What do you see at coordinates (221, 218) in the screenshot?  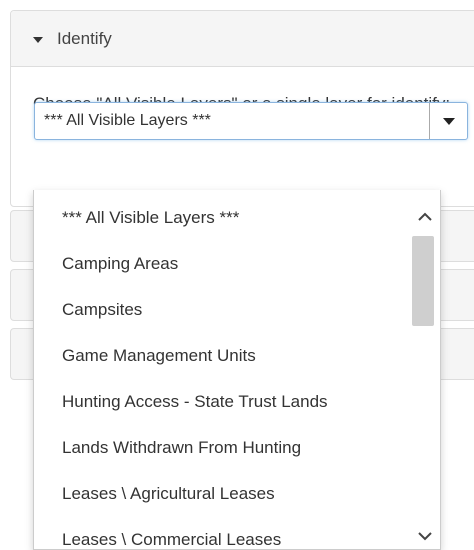 I see `layer-option: *** All Visible Layers ***` at bounding box center [221, 218].